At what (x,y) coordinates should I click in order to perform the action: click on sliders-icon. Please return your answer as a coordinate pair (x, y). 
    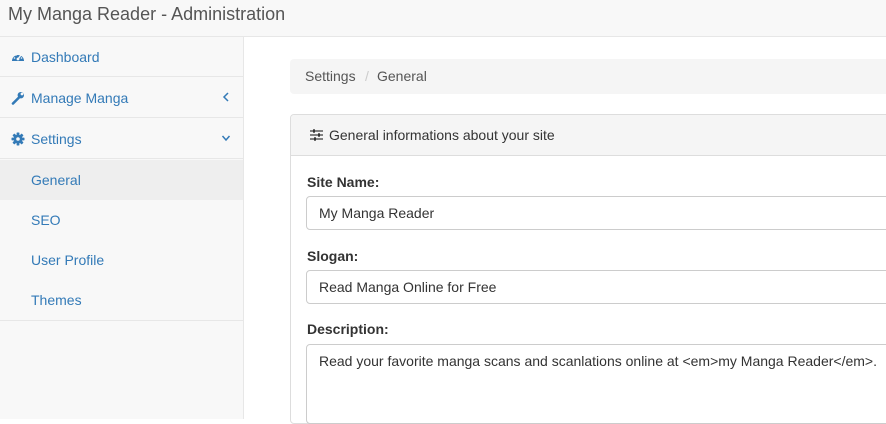
    Looking at the image, I should click on (316, 135).